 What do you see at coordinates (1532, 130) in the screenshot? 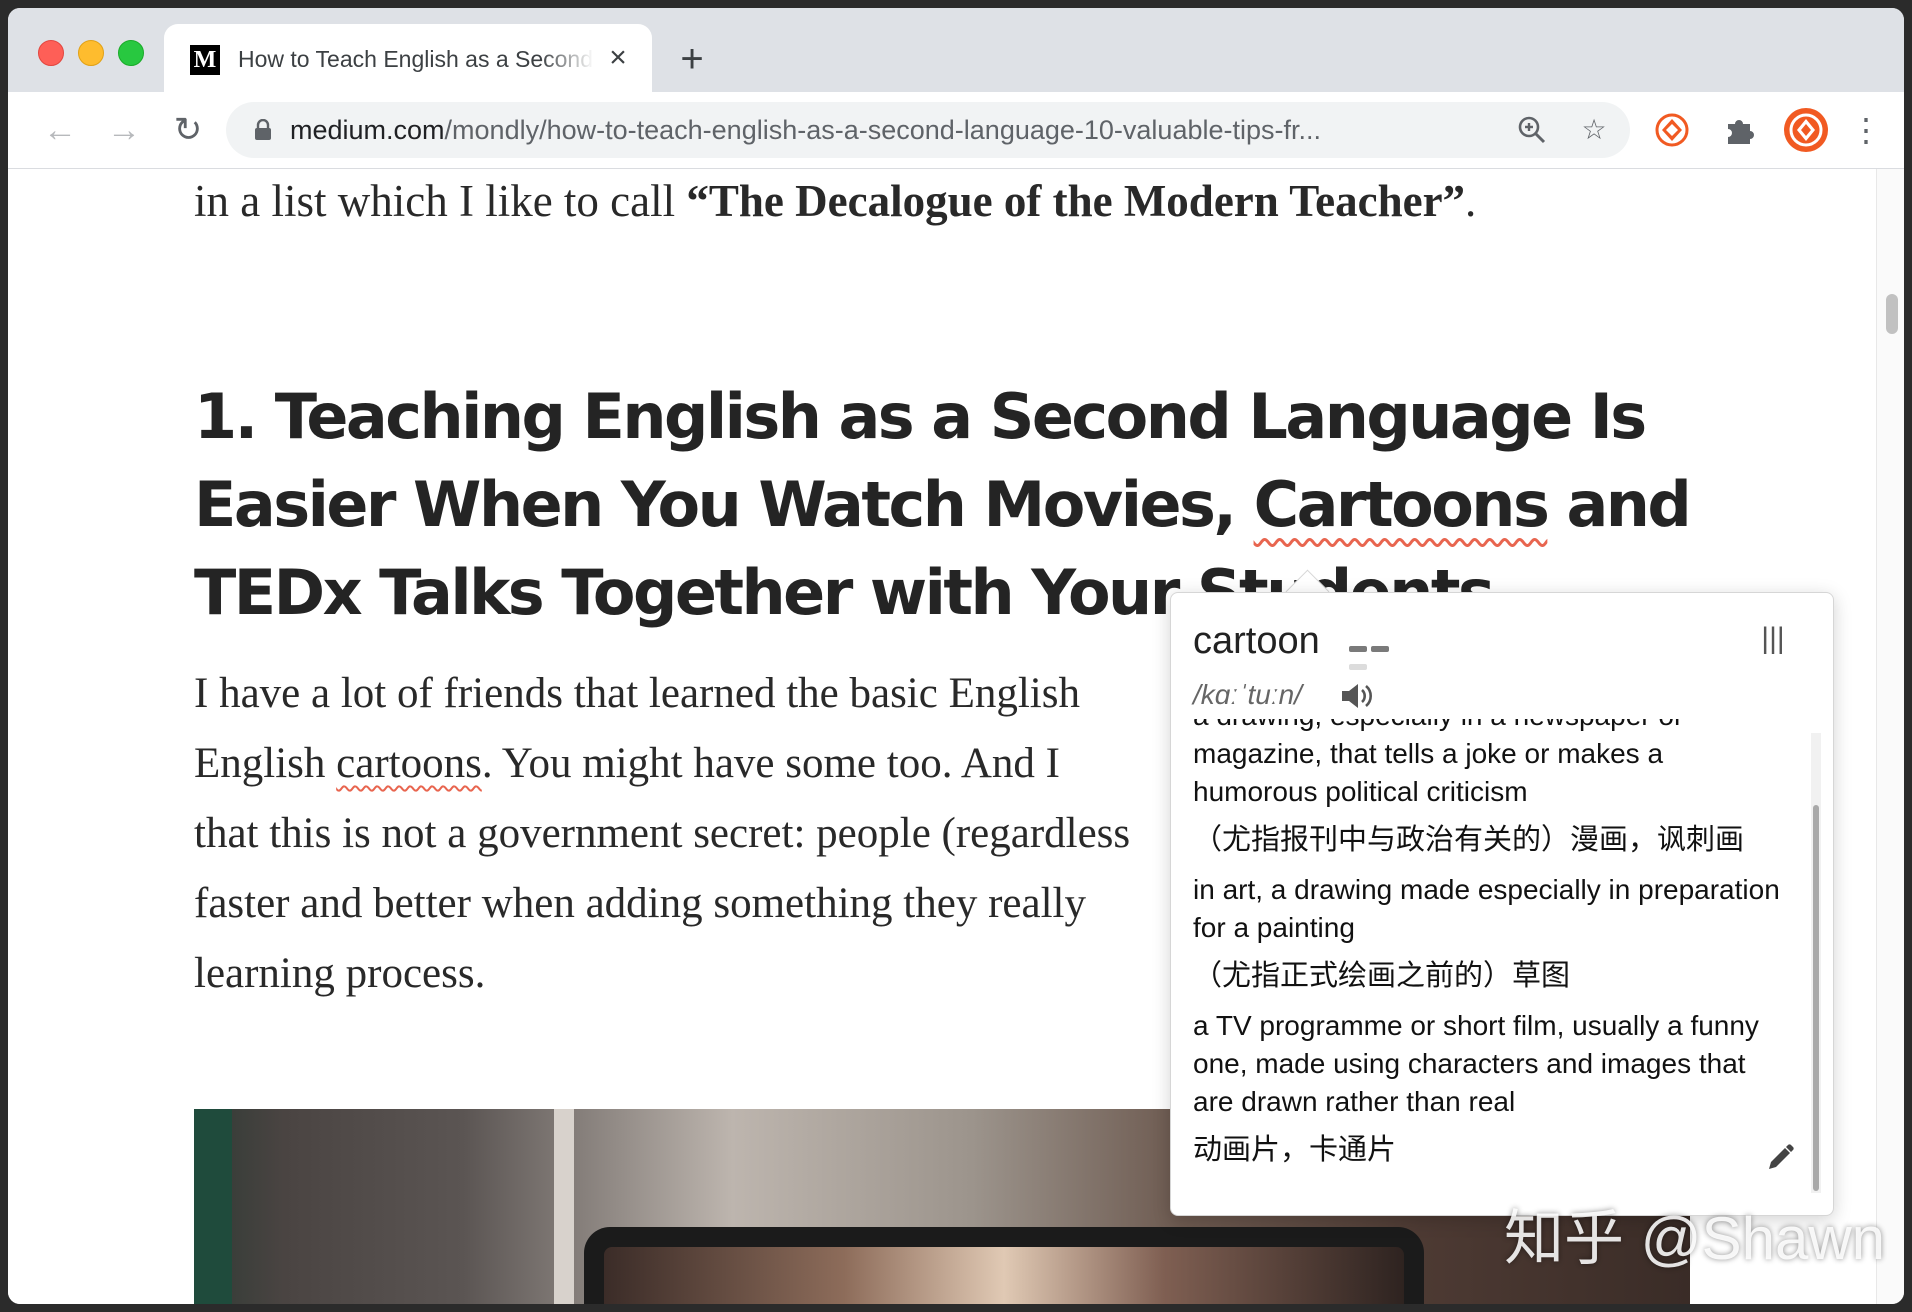
I see `zoom-icon` at bounding box center [1532, 130].